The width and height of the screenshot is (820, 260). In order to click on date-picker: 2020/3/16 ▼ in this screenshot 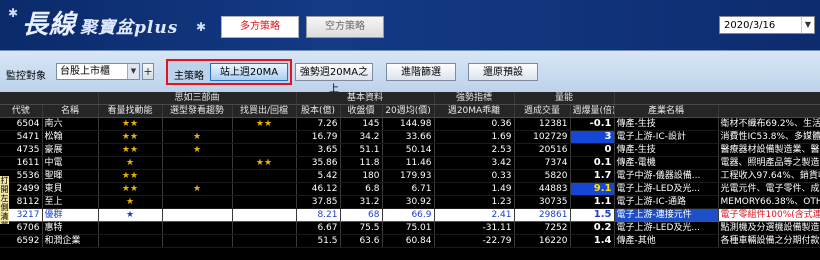, I will do `click(767, 25)`.